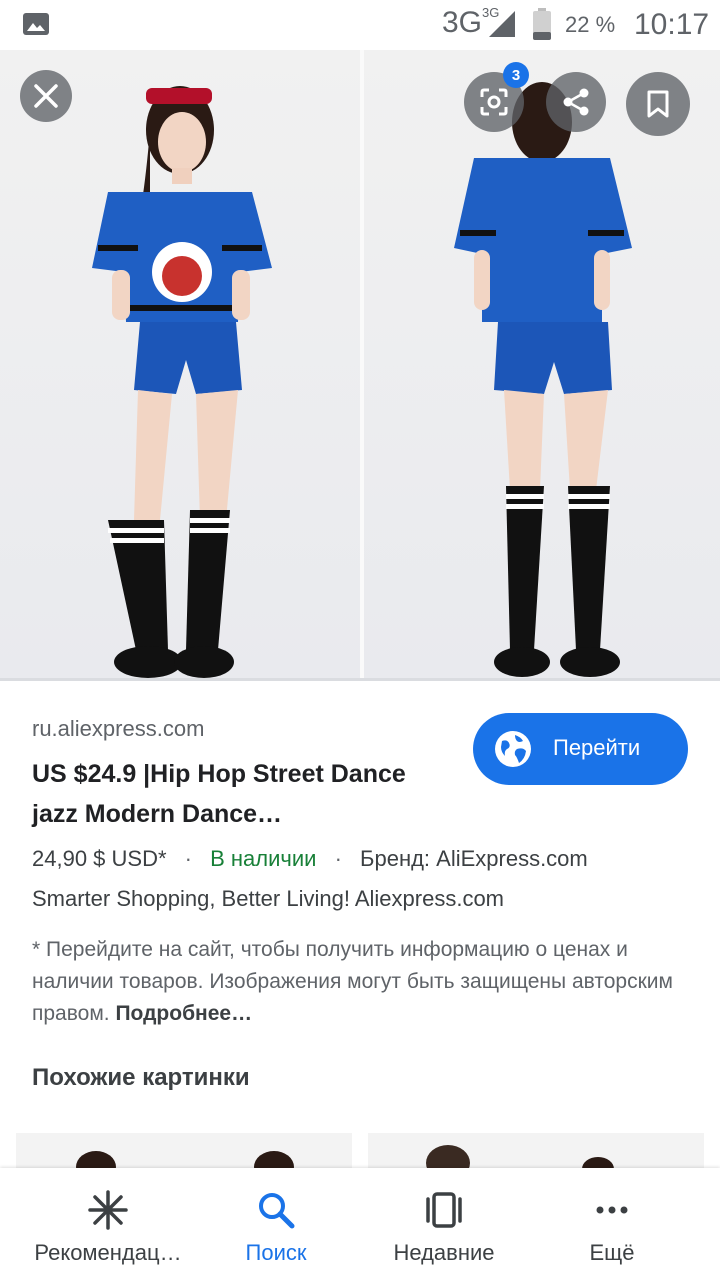 Image resolution: width=720 pixels, height=1280 pixels. What do you see at coordinates (612, 1252) in the screenshot?
I see `nav-more-label: Ещё` at bounding box center [612, 1252].